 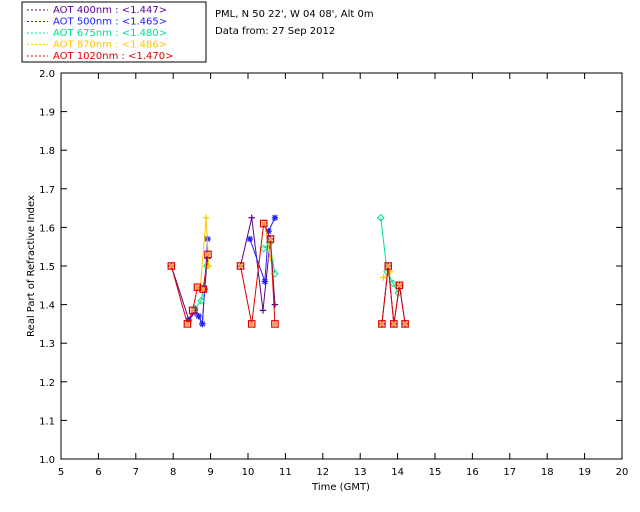 What do you see at coordinates (113, 56) in the screenshot?
I see `legend-entry: AOT 1020nm : <1.470>` at bounding box center [113, 56].